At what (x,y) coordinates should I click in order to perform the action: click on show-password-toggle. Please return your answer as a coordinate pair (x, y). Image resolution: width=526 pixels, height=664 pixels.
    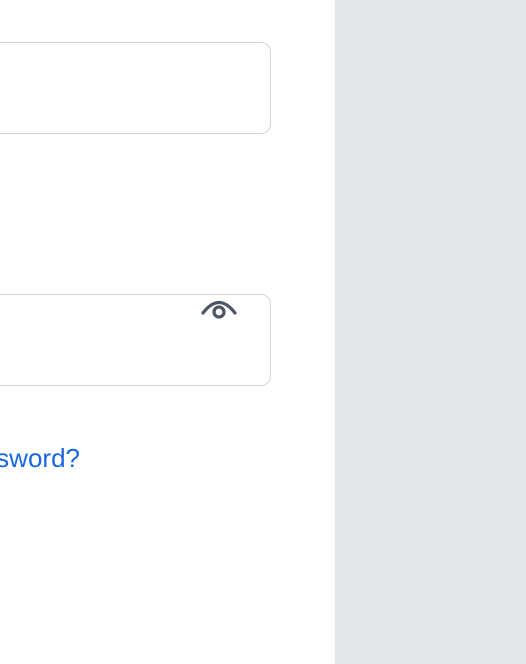
    Looking at the image, I should click on (219, 312).